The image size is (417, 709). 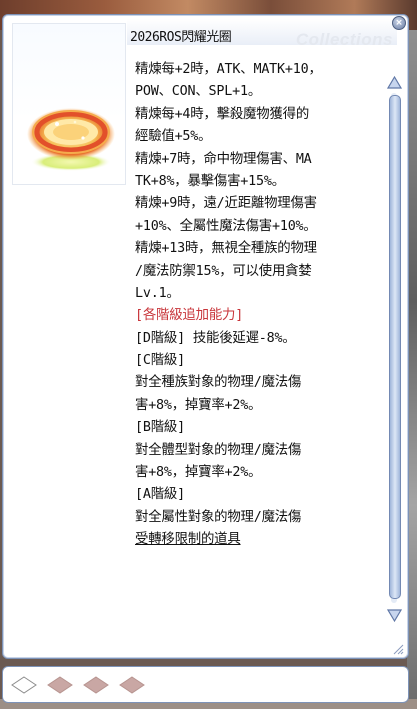 What do you see at coordinates (222, 114) in the screenshot?
I see `description-line: 精煉每+4時，擊殺魔物獲得的` at bounding box center [222, 114].